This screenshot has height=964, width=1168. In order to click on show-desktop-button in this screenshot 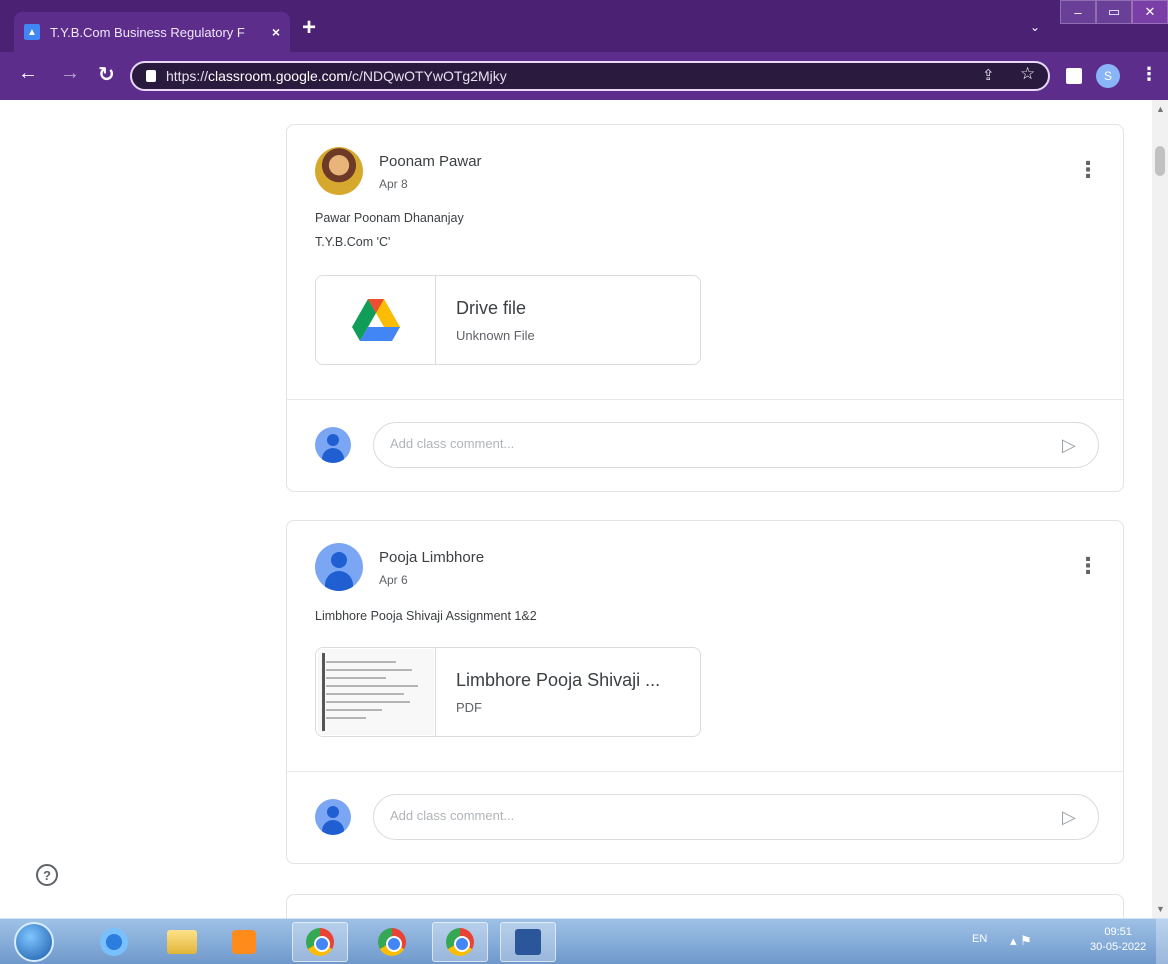, I will do `click(1162, 941)`.